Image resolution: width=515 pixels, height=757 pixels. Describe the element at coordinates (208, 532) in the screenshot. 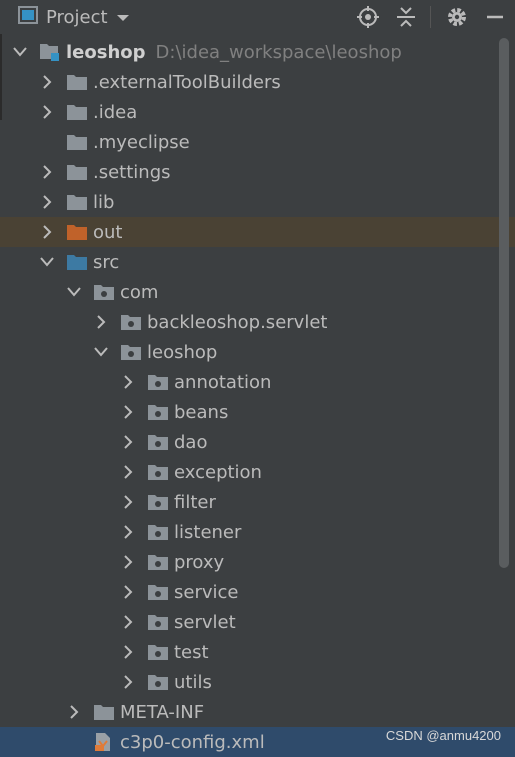

I see `tree-node-label: listener` at that location.